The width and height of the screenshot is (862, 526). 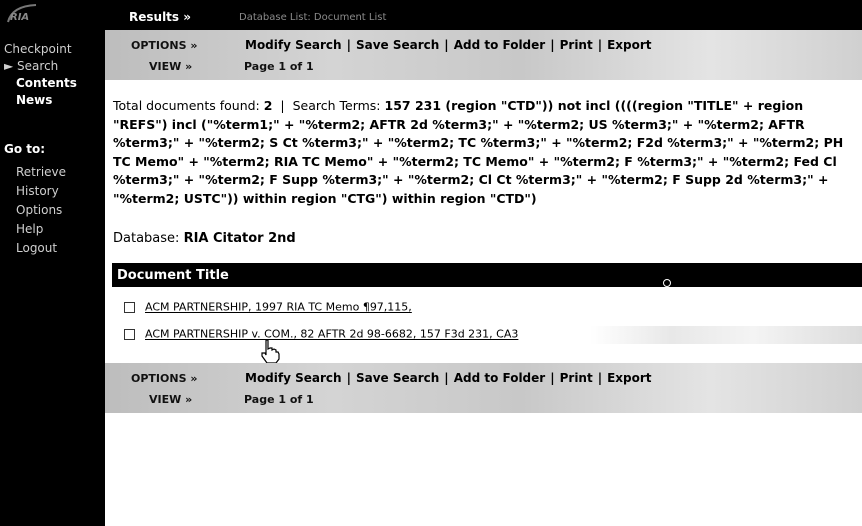 I want to click on nav-options: Options, so click(x=41, y=210).